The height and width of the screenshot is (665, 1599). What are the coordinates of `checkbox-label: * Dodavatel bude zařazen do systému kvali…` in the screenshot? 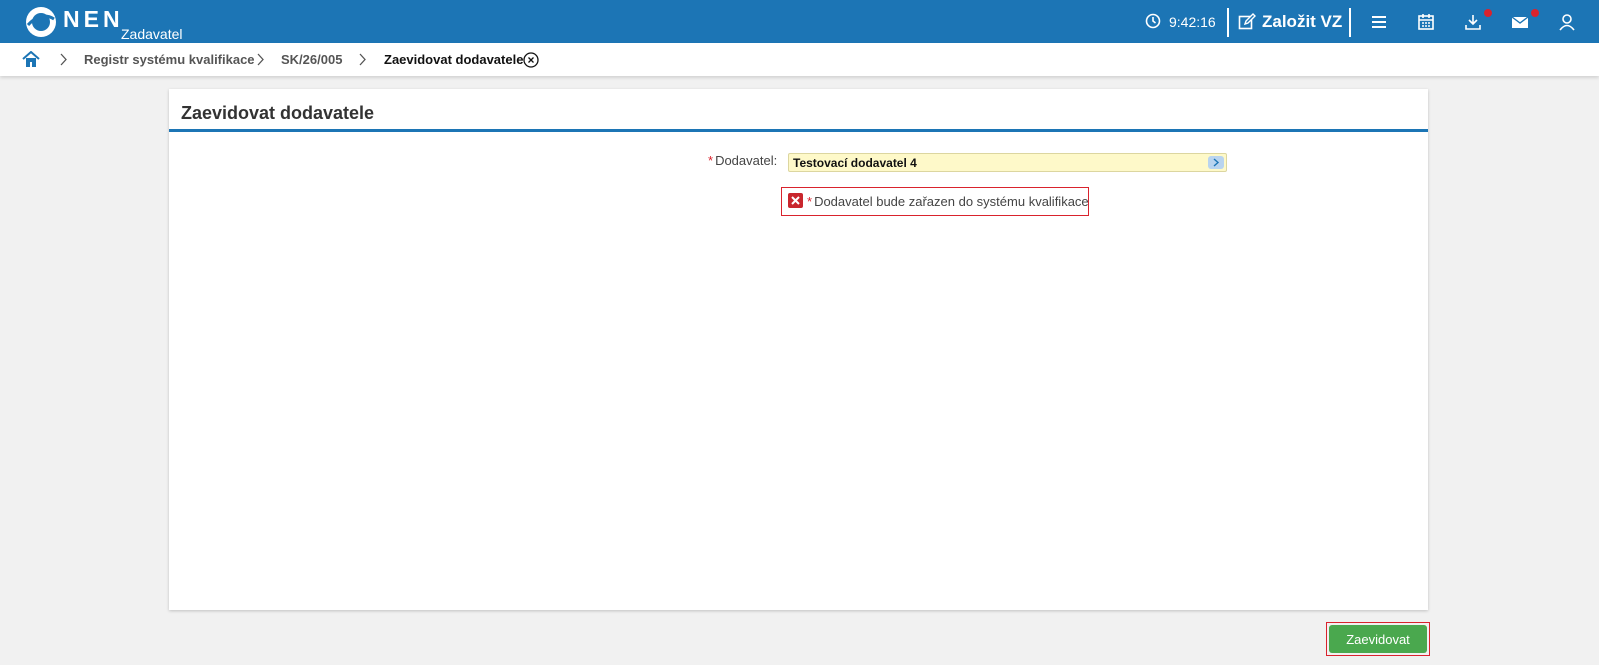 It's located at (948, 201).